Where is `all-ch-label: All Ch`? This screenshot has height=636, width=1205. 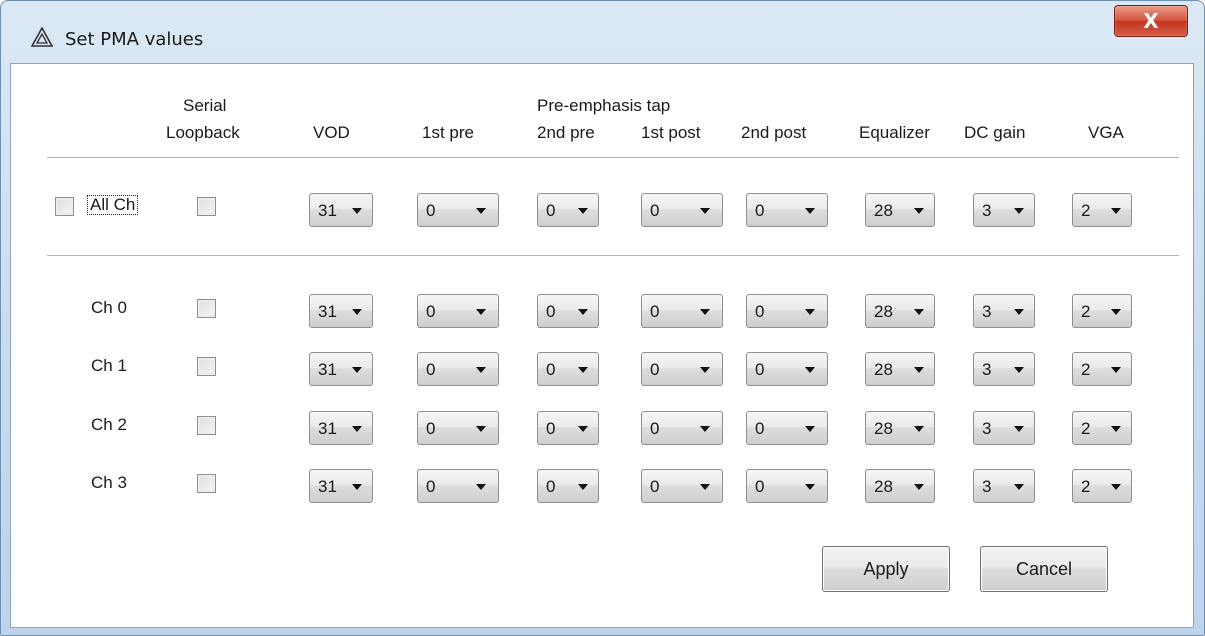
all-ch-label: All Ch is located at coordinates (113, 205).